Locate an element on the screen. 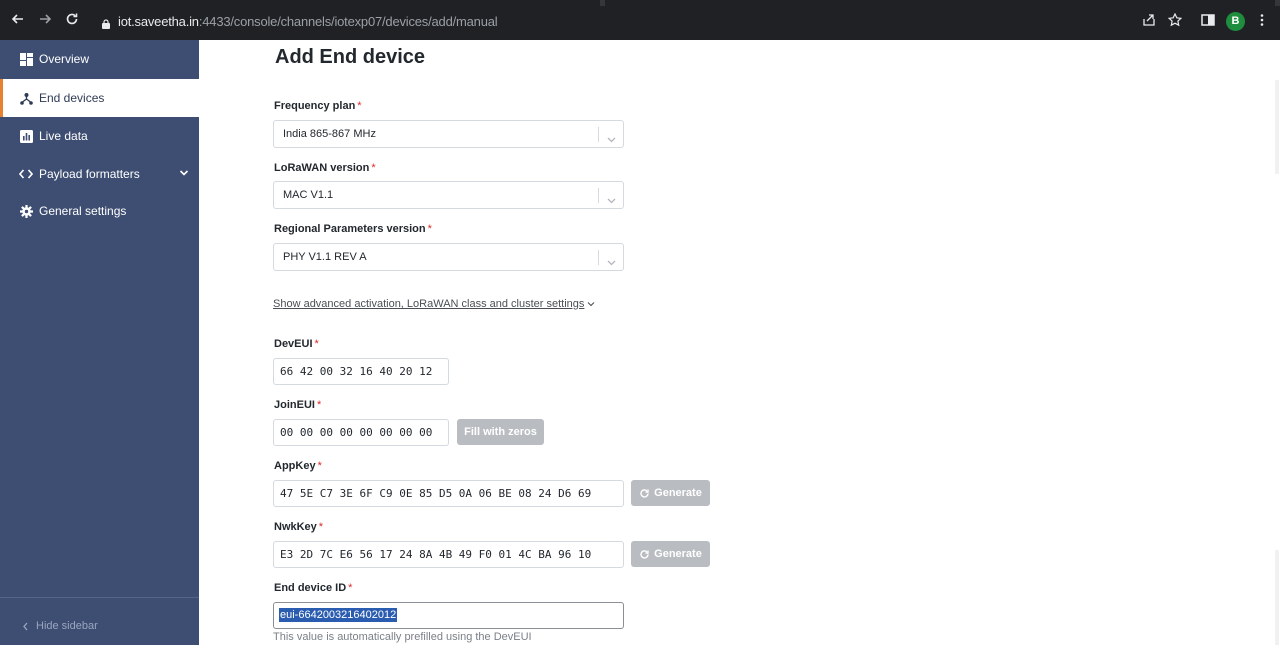 The width and height of the screenshot is (1280, 645). sidebar-item-label: Live data is located at coordinates (63, 136).